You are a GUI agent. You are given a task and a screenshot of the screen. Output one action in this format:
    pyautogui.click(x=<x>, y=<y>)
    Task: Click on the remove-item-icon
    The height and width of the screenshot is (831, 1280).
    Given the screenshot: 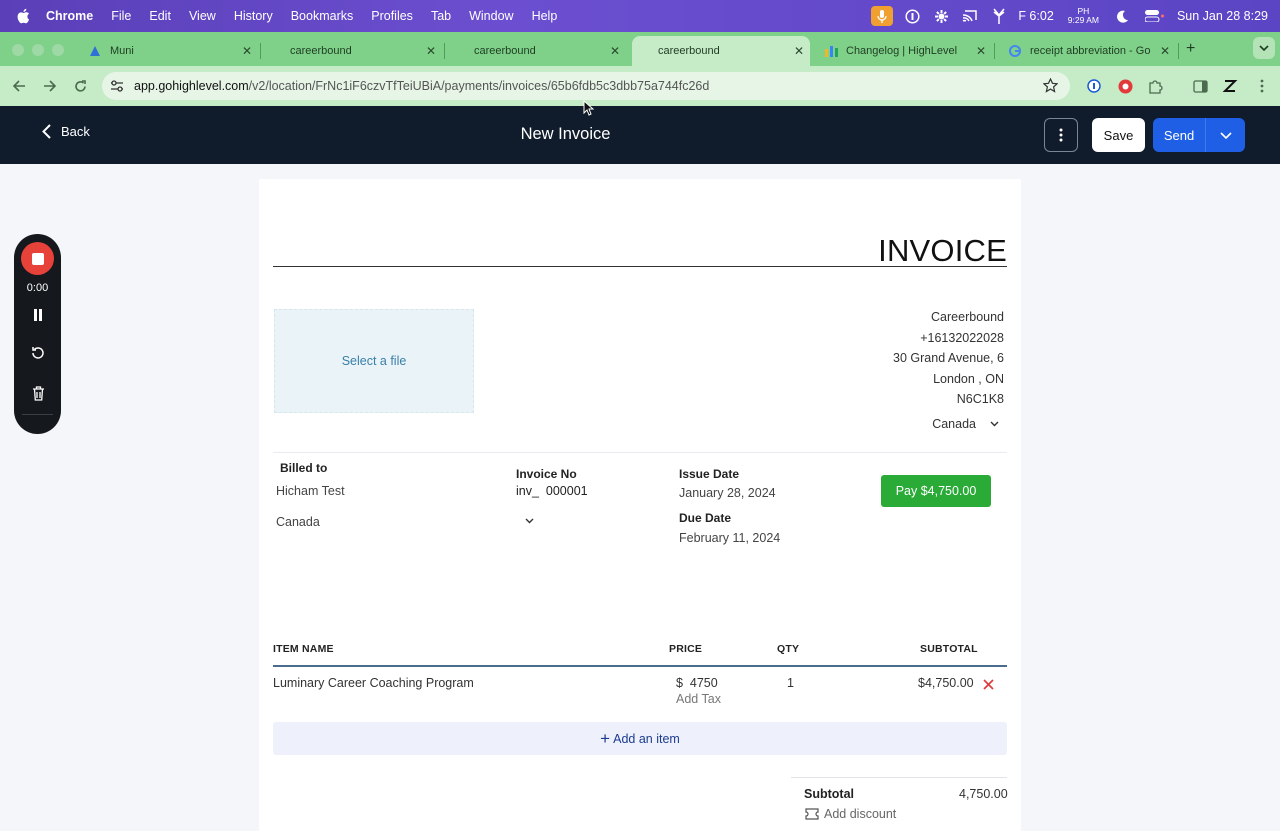 What is the action you would take?
    pyautogui.click(x=988, y=686)
    